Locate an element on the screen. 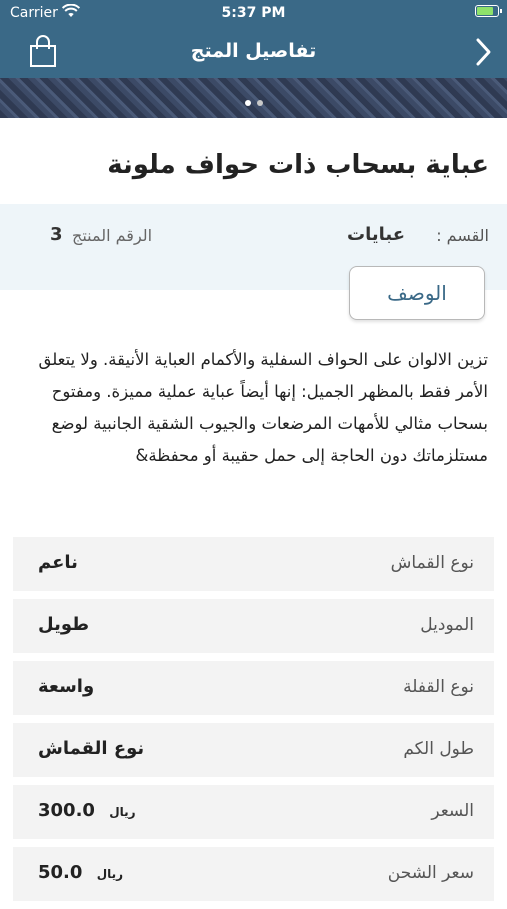 The height and width of the screenshot is (909, 507). price-value: ريال 300.0 is located at coordinates (87, 810).